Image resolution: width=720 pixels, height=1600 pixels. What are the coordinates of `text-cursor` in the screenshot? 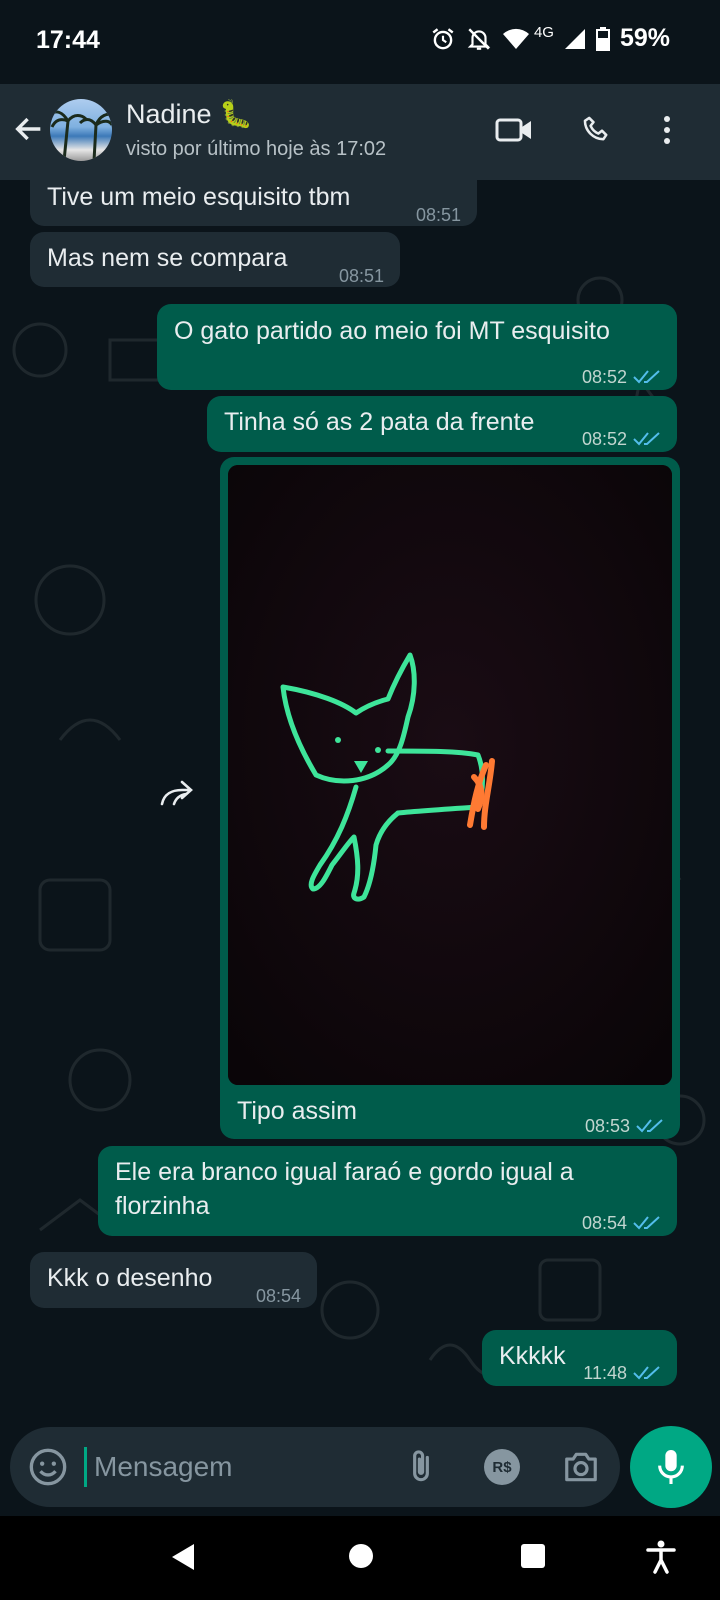 It's located at (85, 1467).